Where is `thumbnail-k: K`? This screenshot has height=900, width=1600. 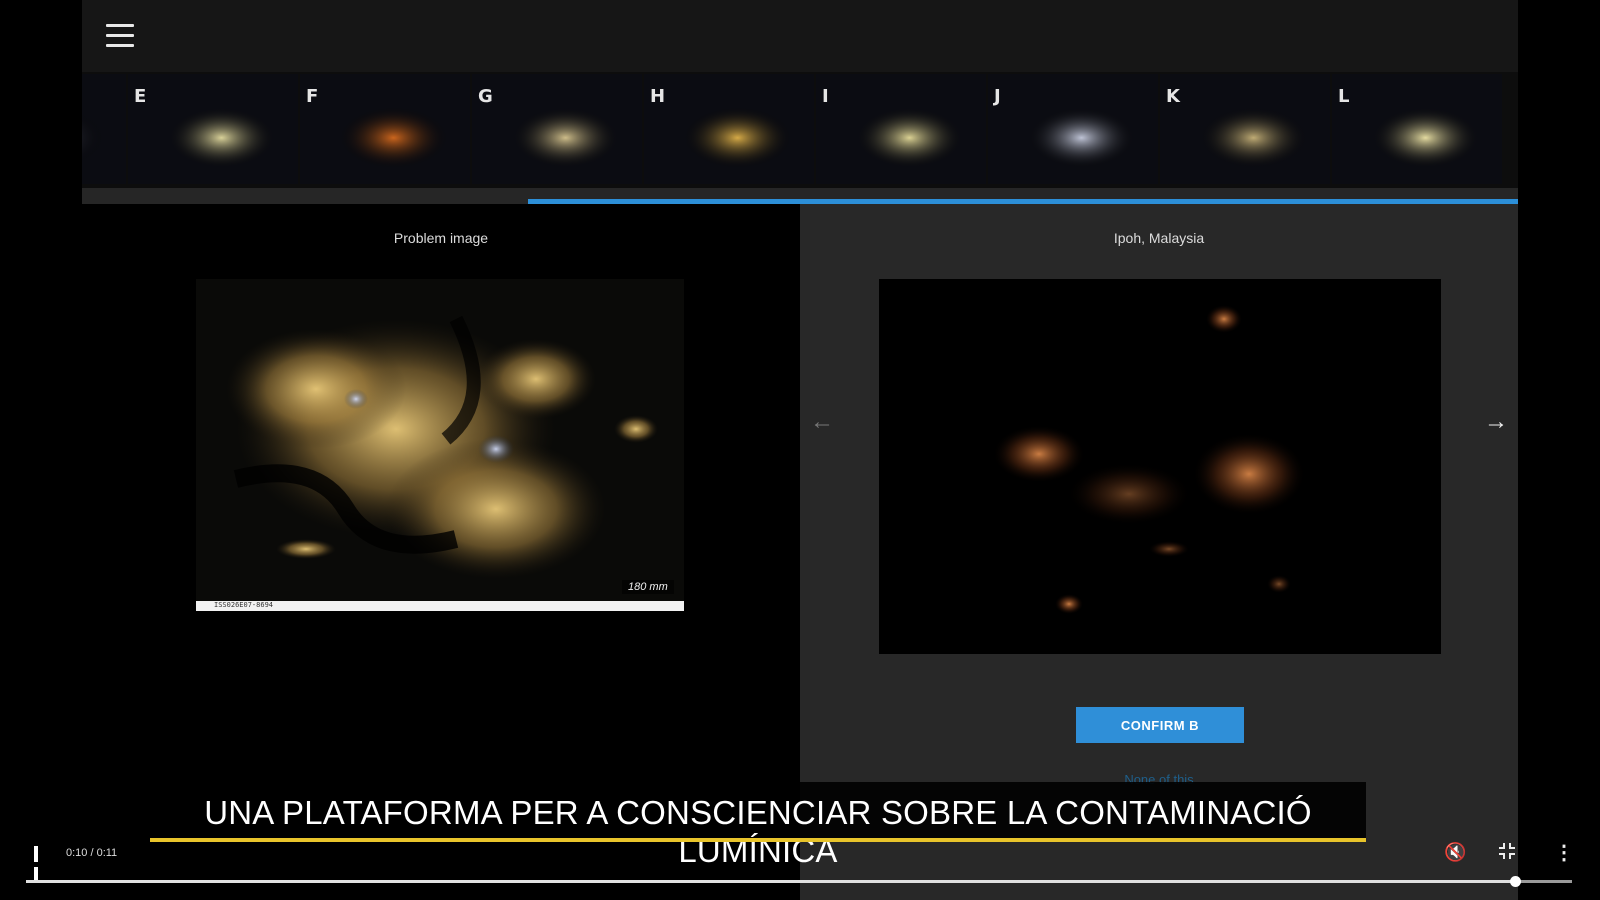
thumbnail-k: K is located at coordinates (1245, 129).